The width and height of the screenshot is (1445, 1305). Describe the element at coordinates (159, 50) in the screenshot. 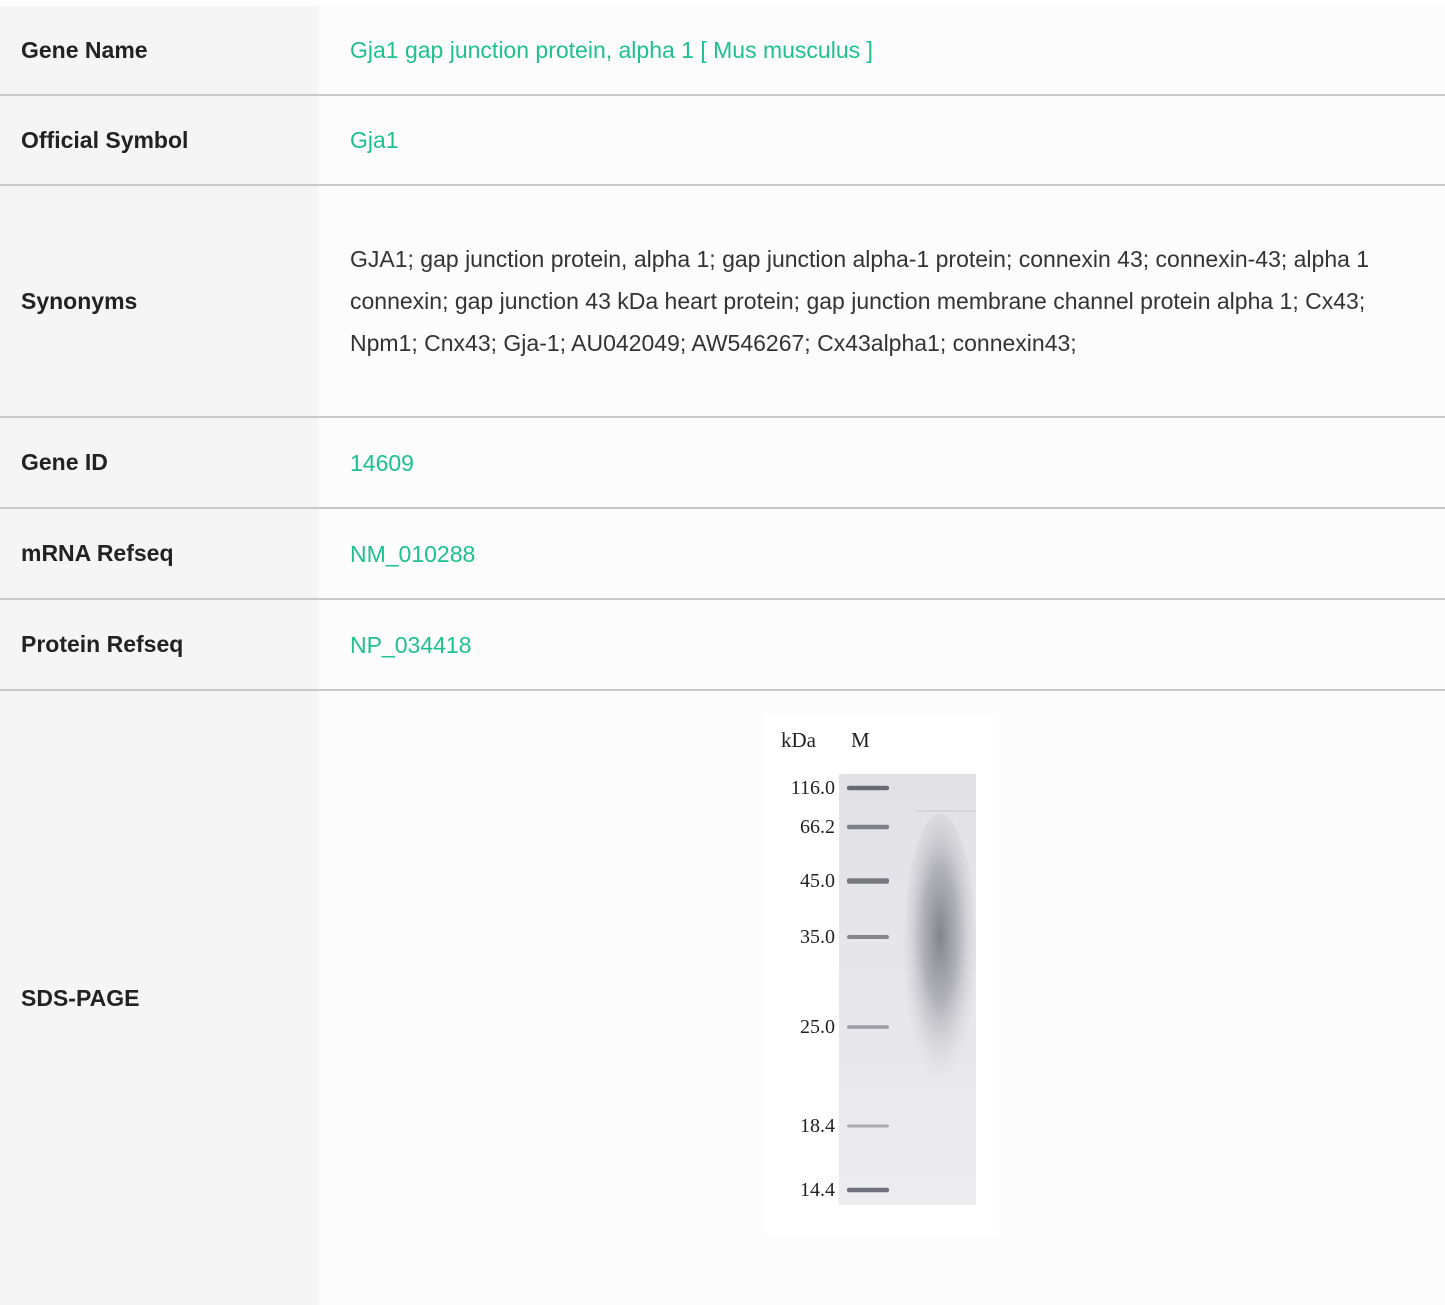

I see `gene-name-label: Gene Name` at that location.